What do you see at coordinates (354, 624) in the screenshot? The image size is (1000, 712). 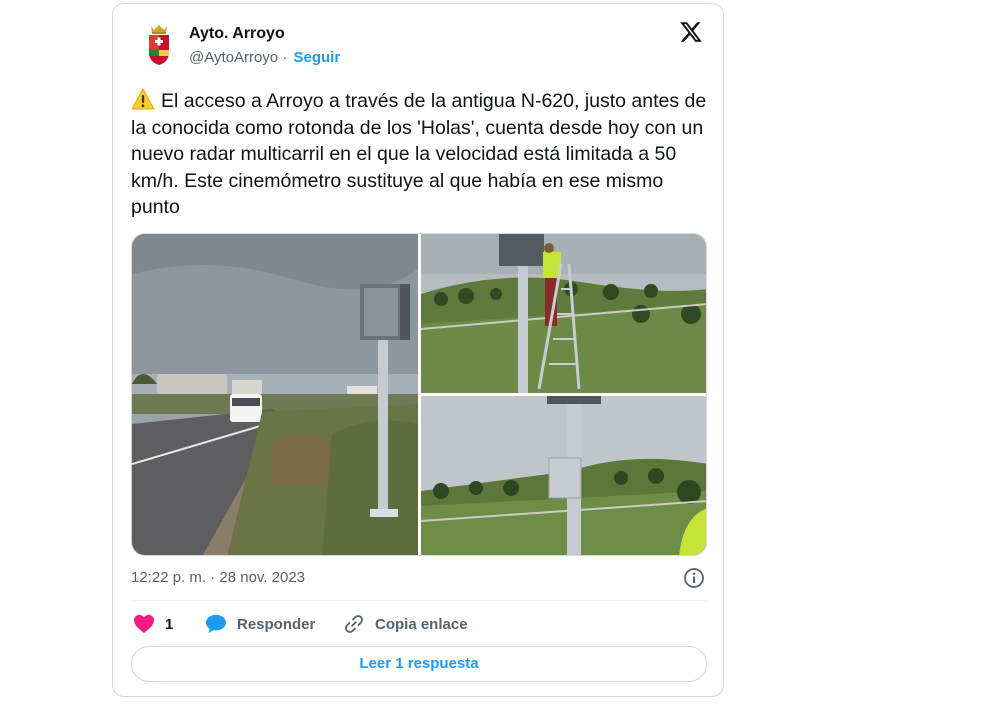 I see `link-icon` at bounding box center [354, 624].